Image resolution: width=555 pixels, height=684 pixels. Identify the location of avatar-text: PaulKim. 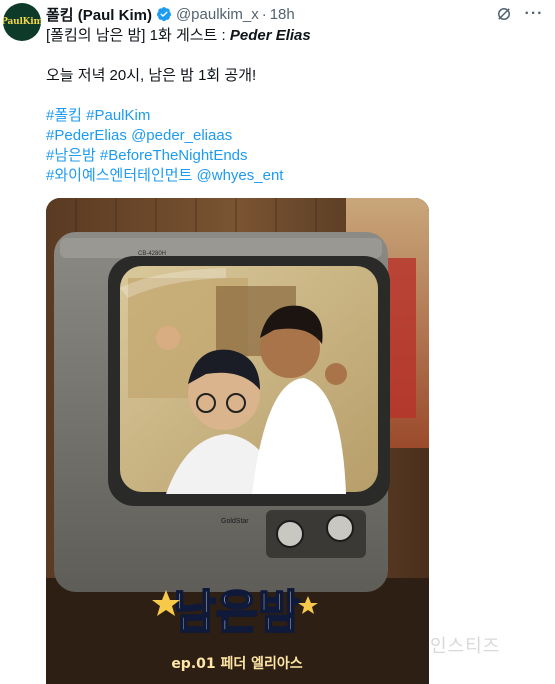
(22, 22).